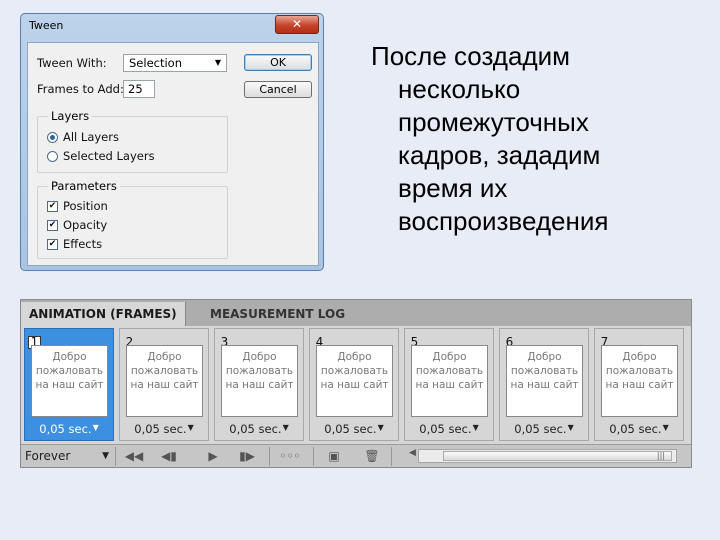 This screenshot has height=540, width=720. I want to click on selected-layers-label: Selected Layers, so click(109, 156).